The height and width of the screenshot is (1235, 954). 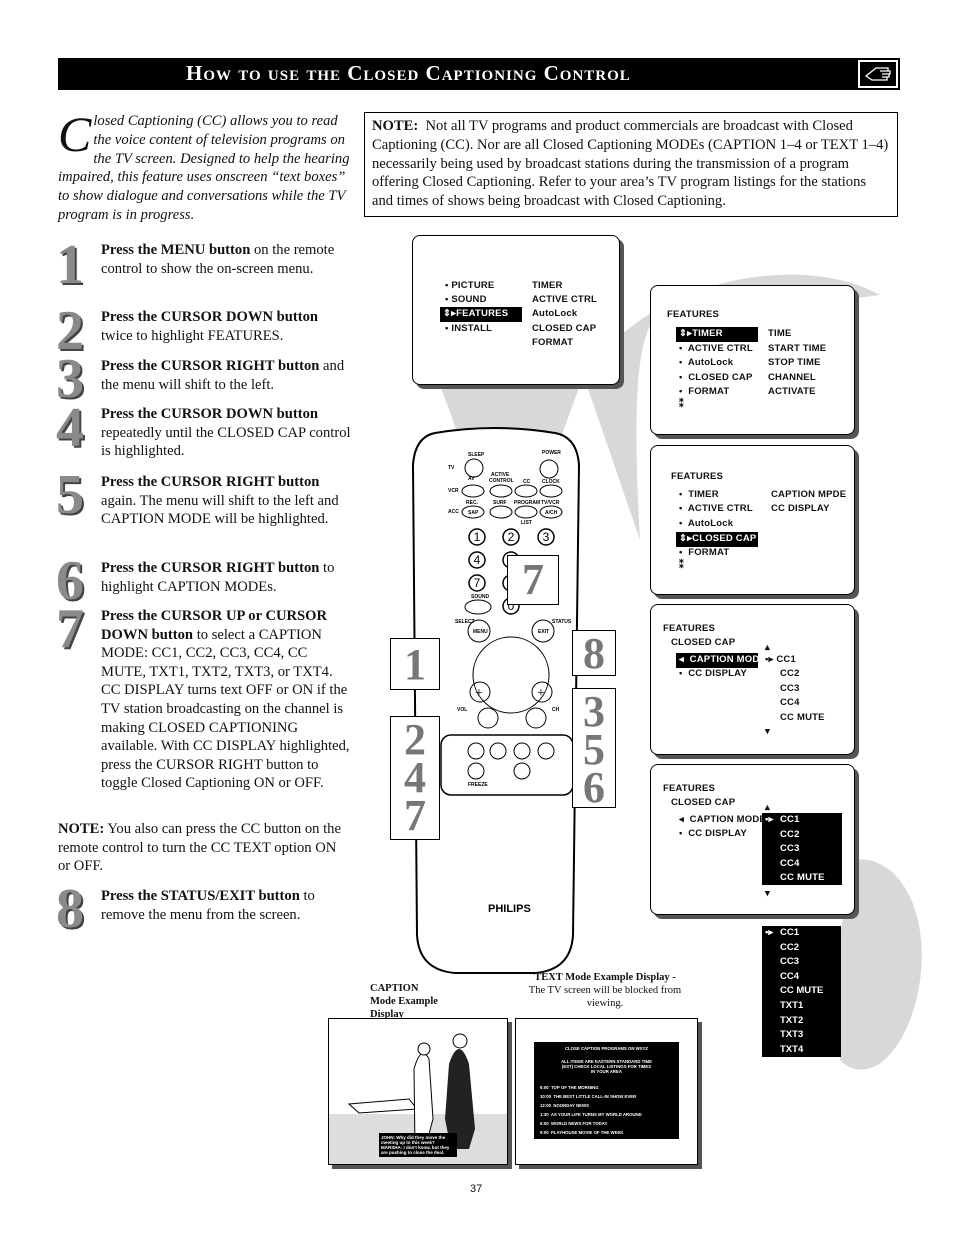 I want to click on step-number: 5, so click(x=70, y=495).